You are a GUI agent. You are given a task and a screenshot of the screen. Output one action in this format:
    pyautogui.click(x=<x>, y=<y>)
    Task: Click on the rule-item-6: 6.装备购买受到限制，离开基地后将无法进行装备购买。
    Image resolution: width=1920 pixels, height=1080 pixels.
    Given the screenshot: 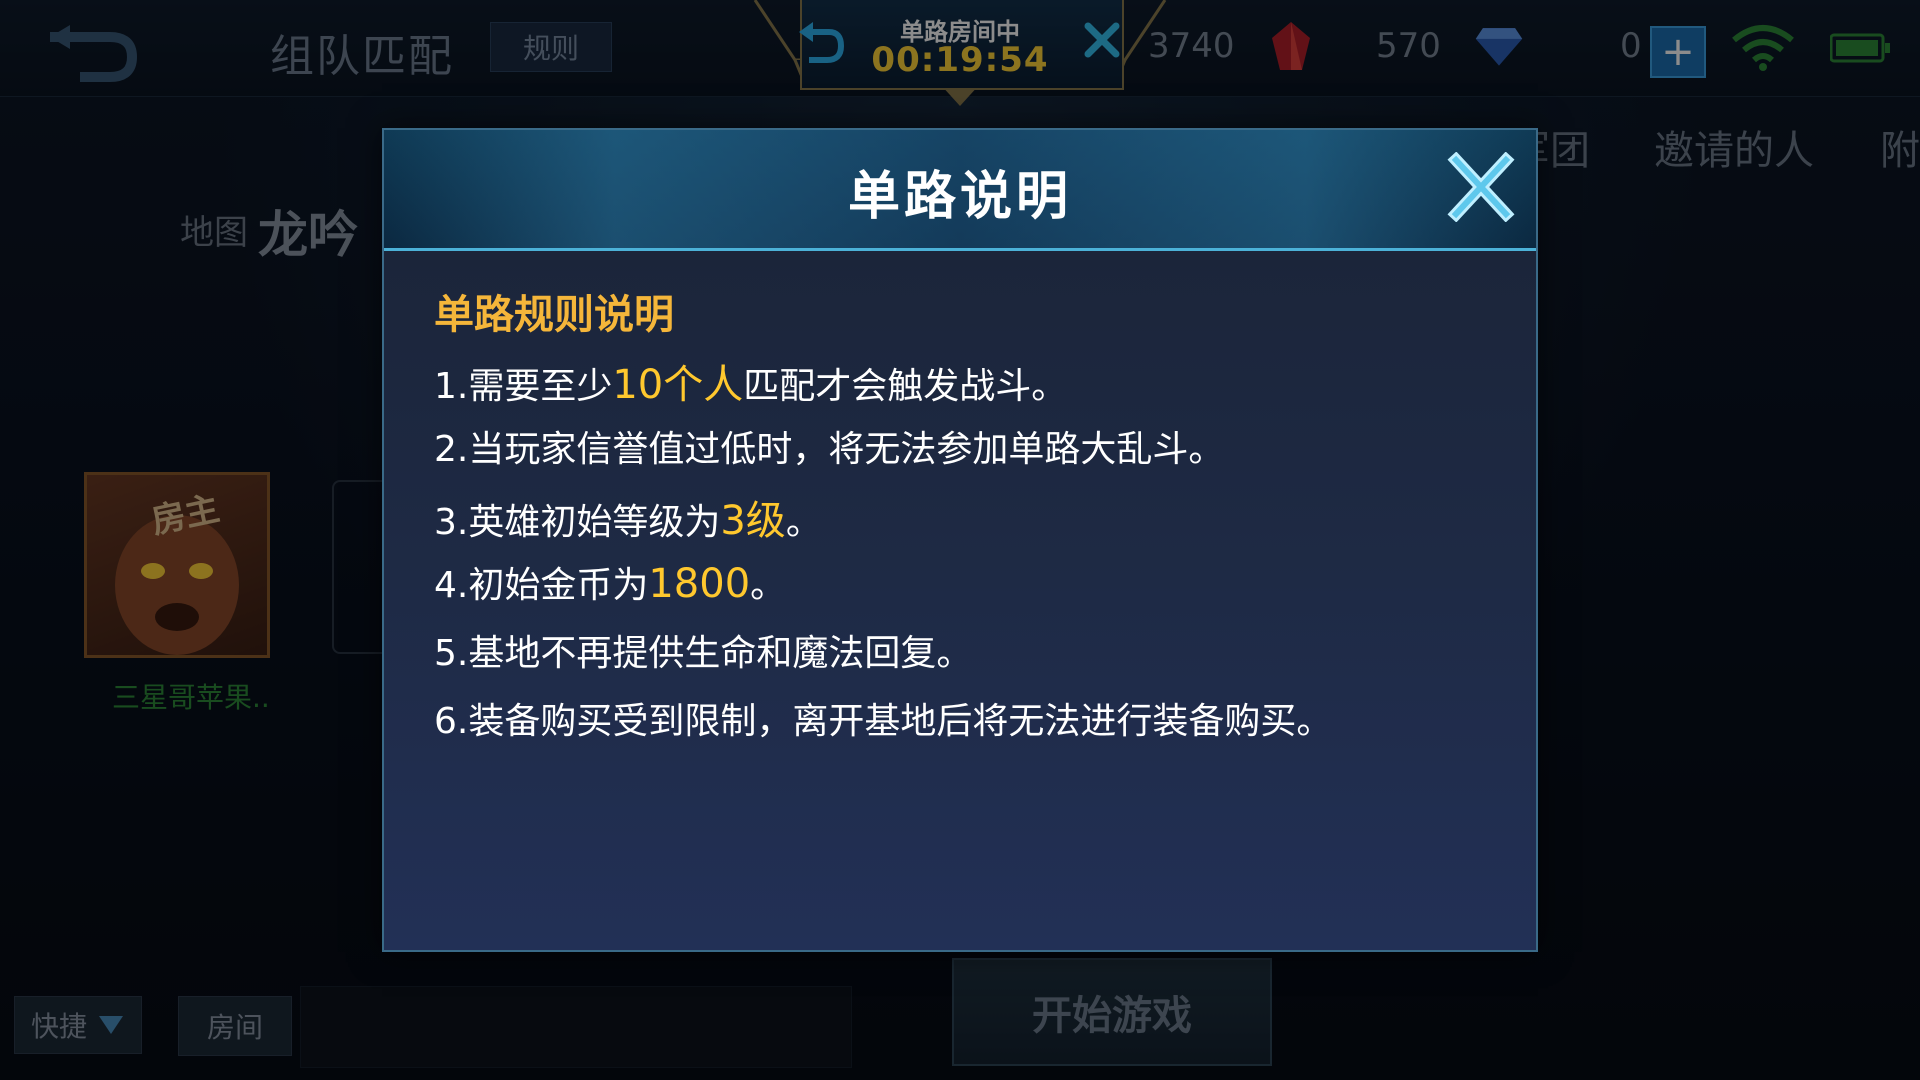 What is the action you would take?
    pyautogui.click(x=883, y=721)
    